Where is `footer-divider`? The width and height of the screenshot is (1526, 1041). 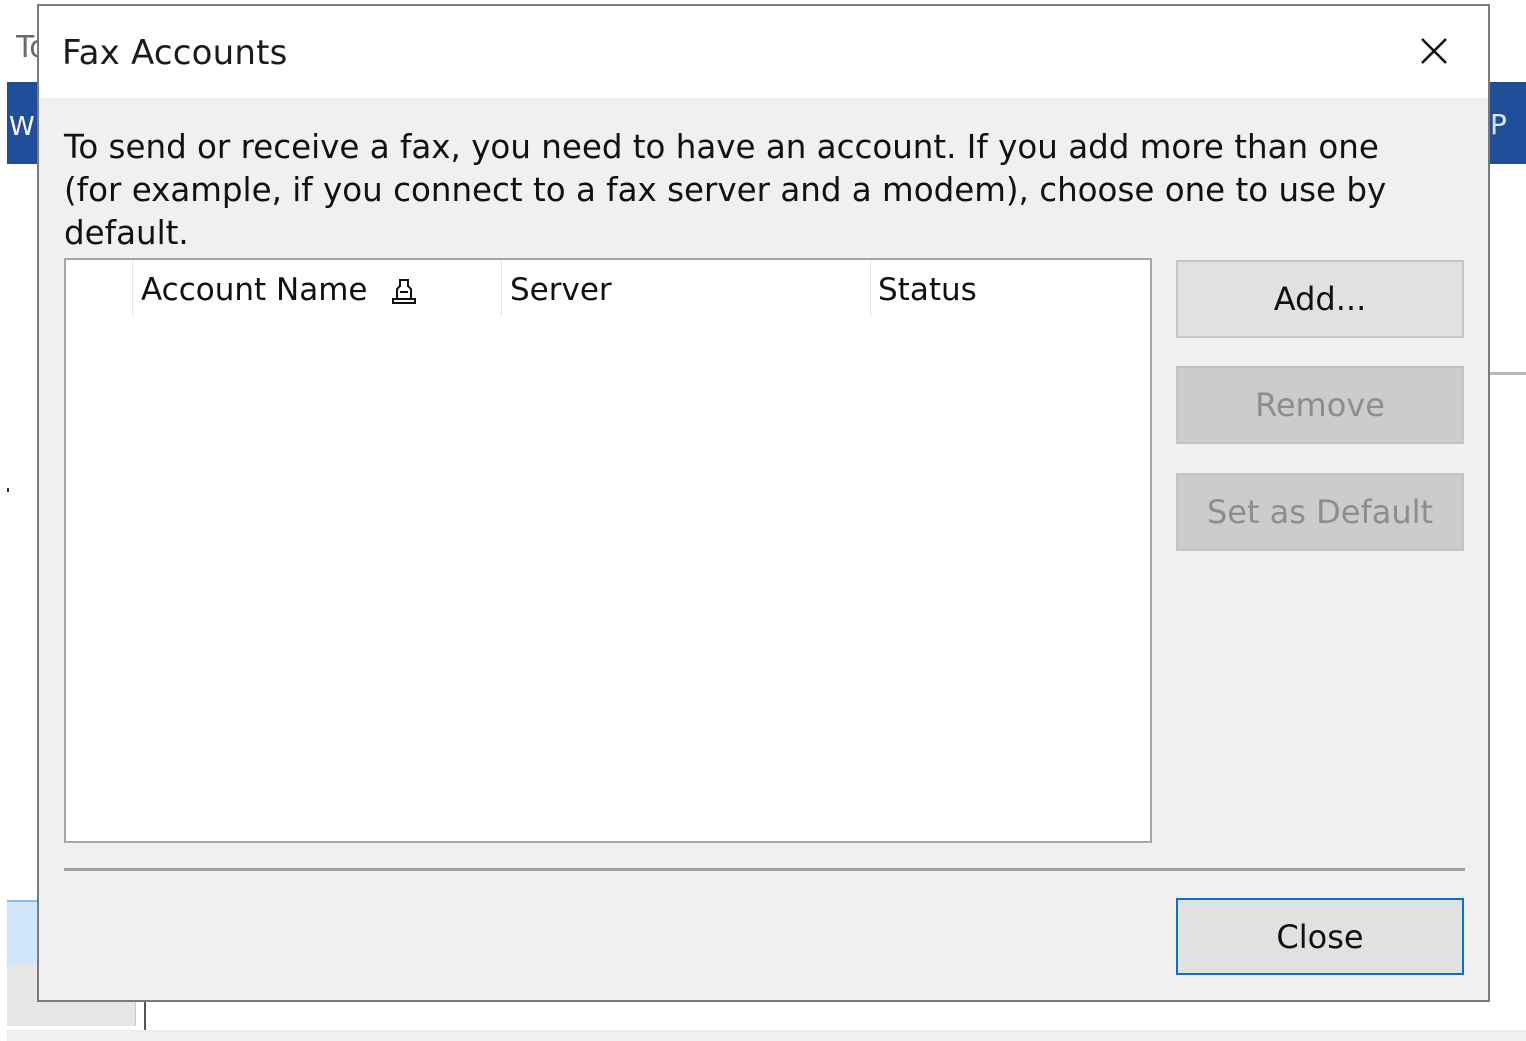 footer-divider is located at coordinates (764, 869).